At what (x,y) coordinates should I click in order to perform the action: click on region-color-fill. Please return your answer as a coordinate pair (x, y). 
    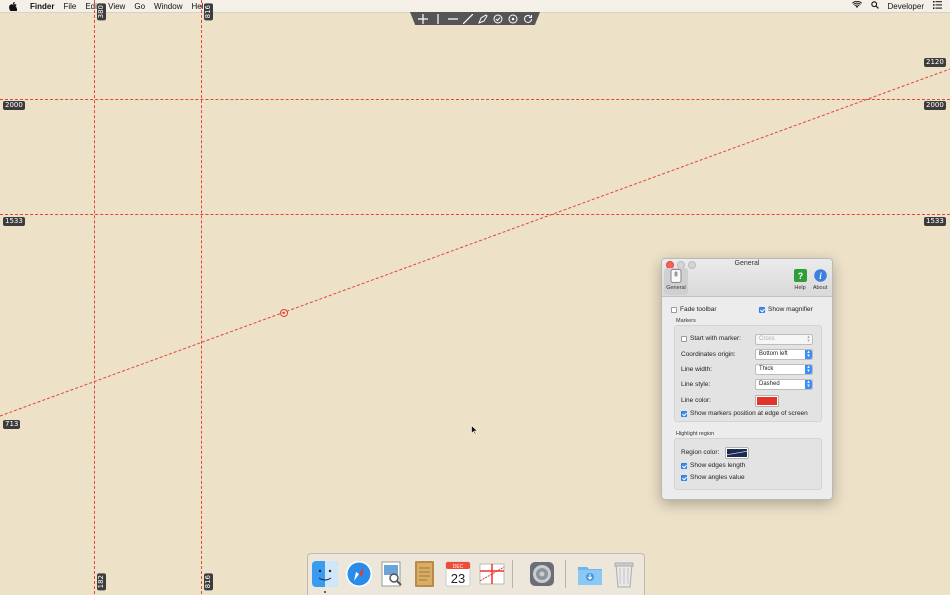
    Looking at the image, I should click on (737, 453).